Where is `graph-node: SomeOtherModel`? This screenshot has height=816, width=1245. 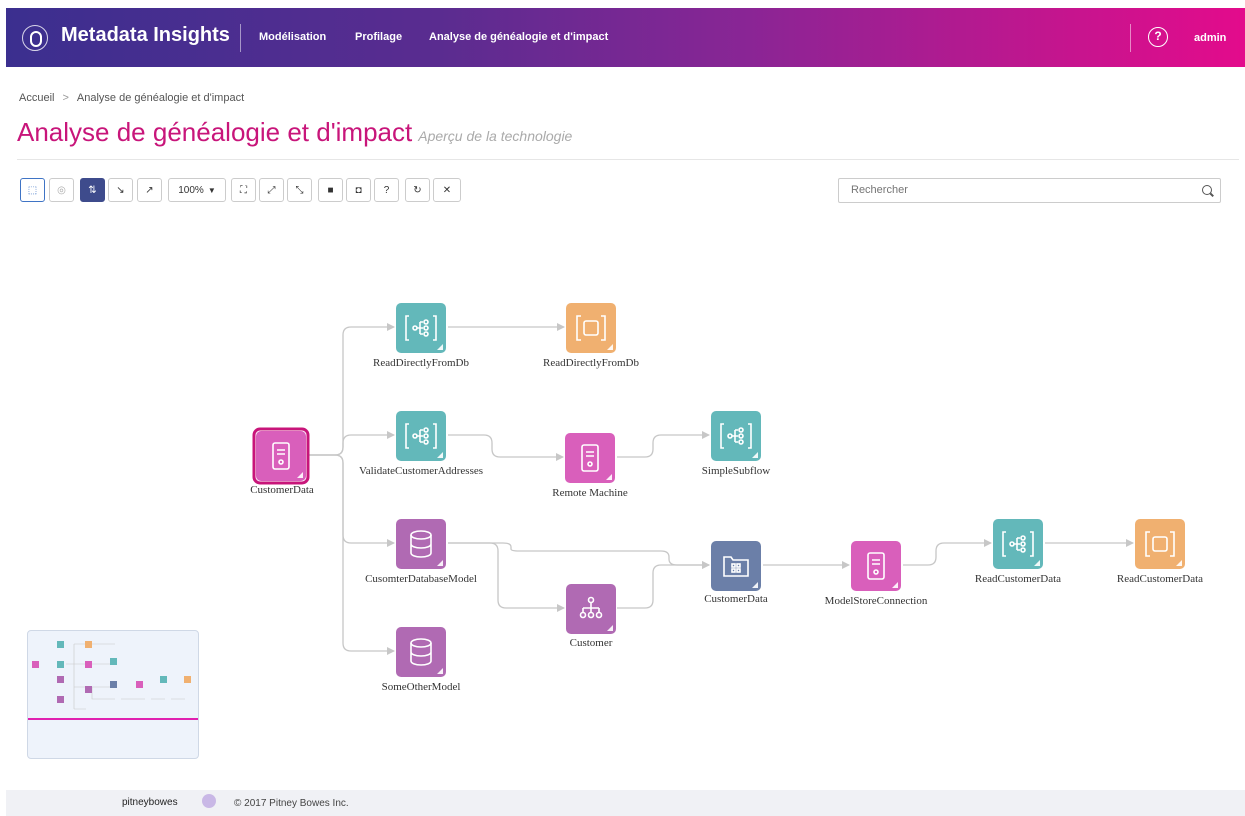 graph-node: SomeOtherModel is located at coordinates (421, 660).